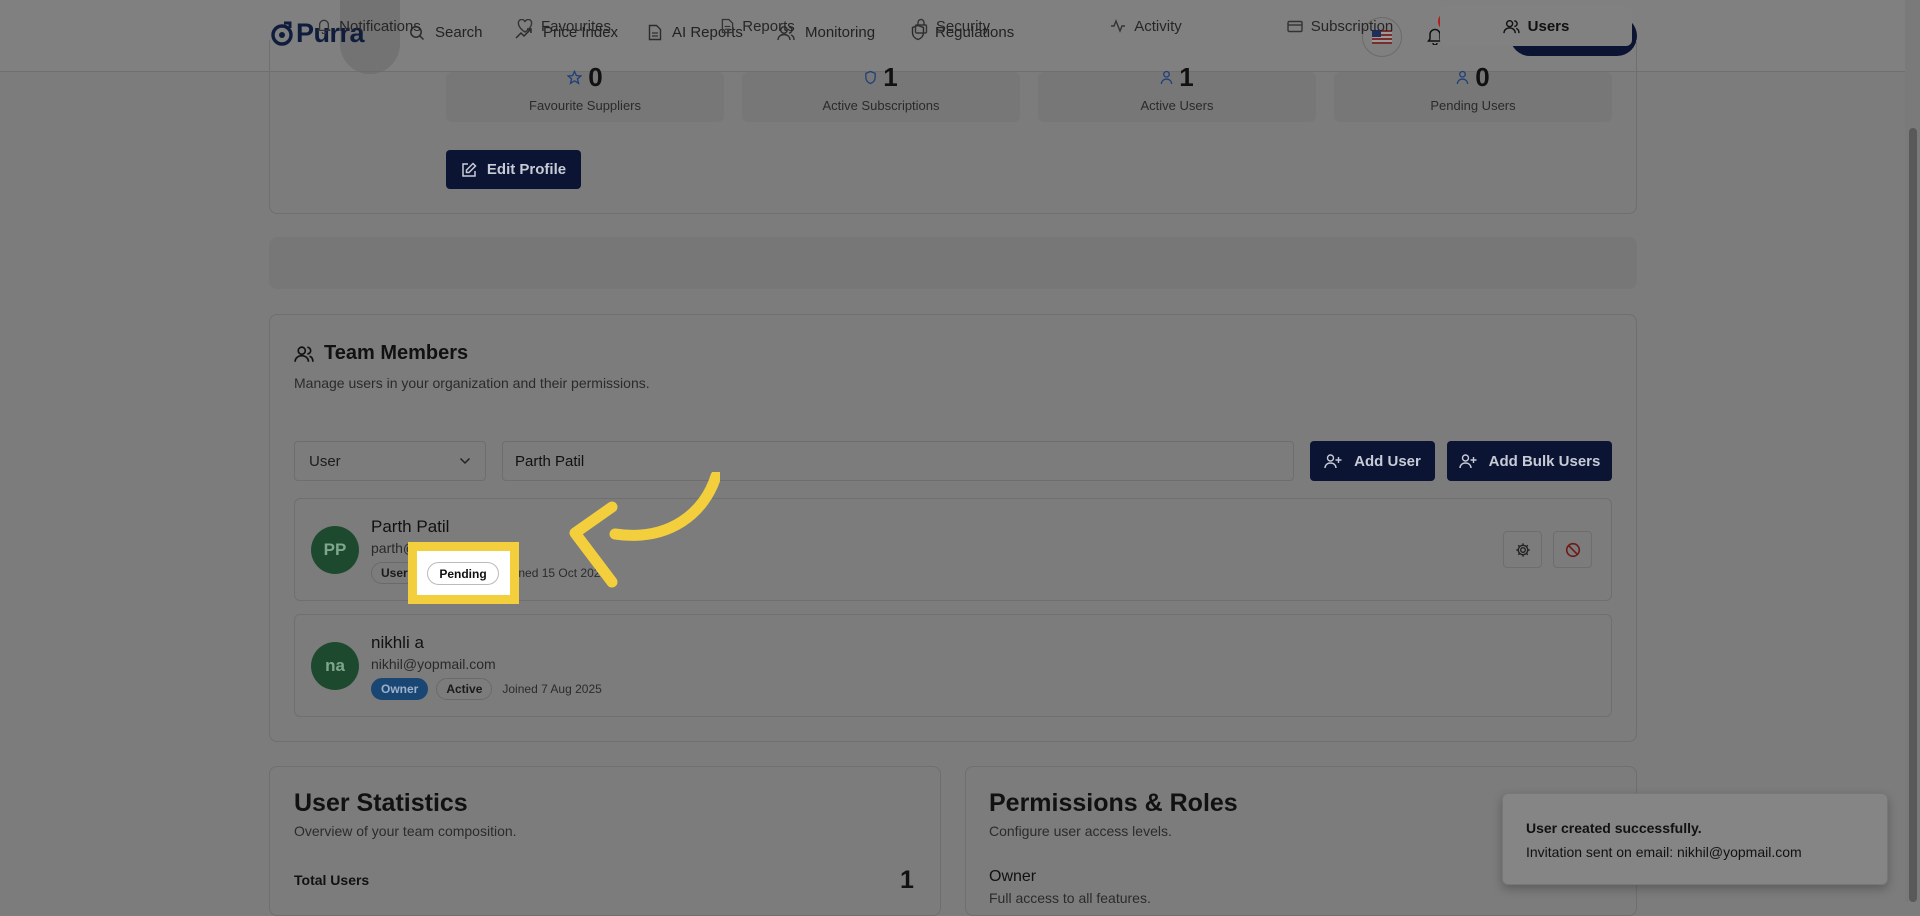 The image size is (1920, 916). I want to click on tab-subscription: Subscription, so click(1340, 26).